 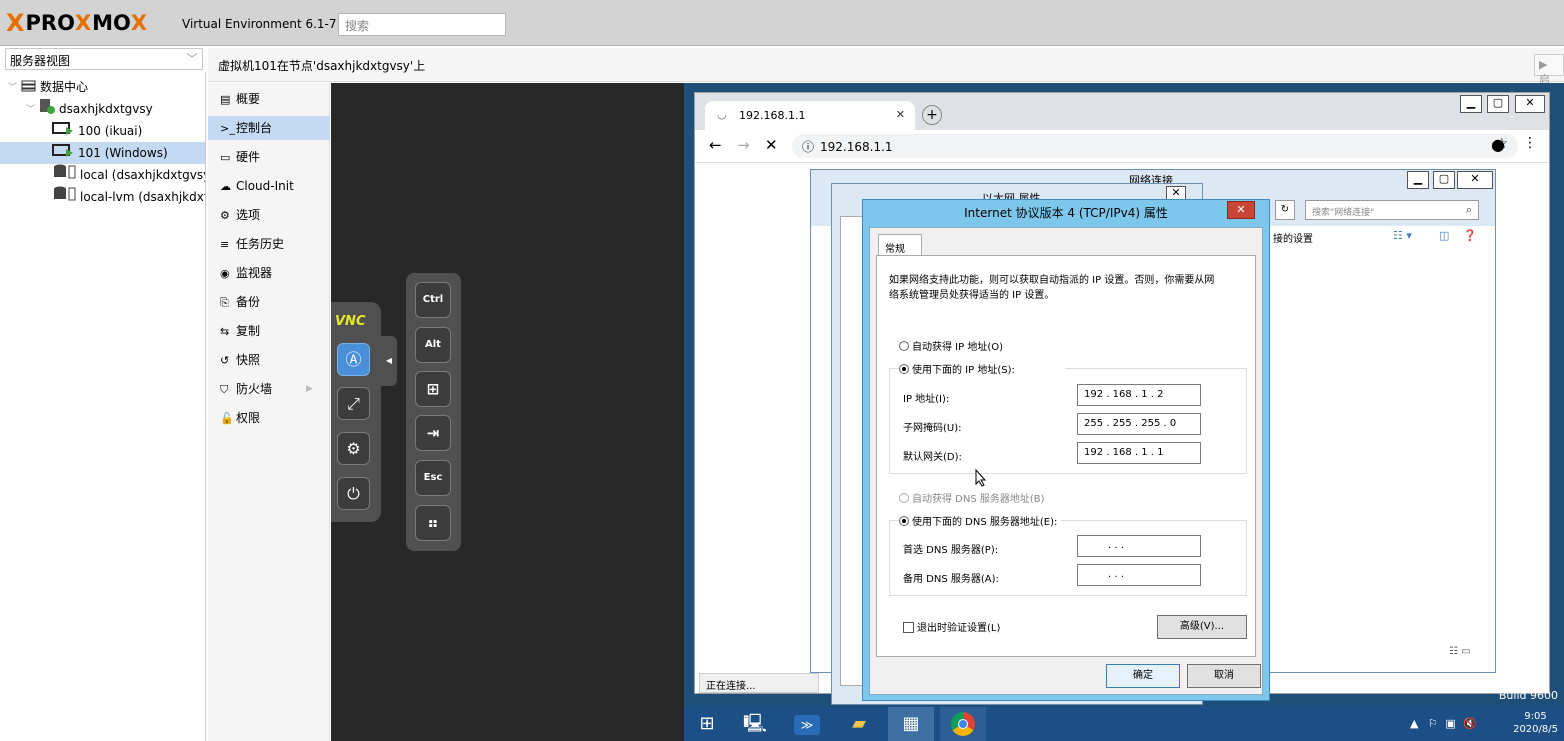 What do you see at coordinates (1535, 716) in the screenshot?
I see `clock-time: 9:05` at bounding box center [1535, 716].